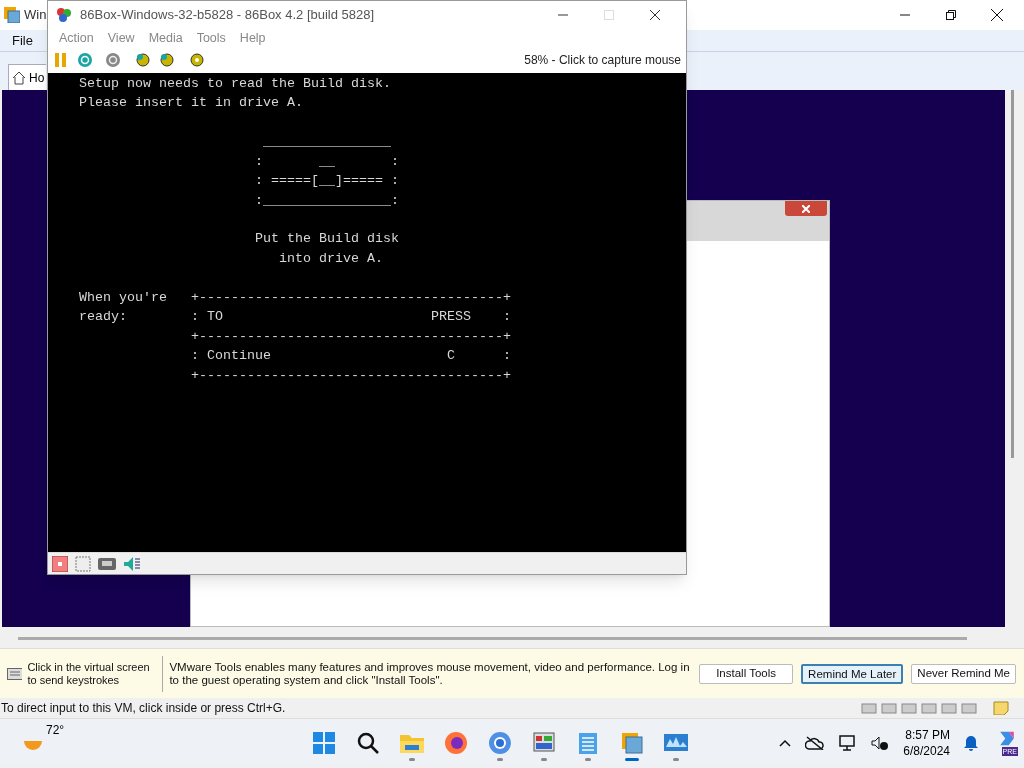  I want to click on console-line: :________________:, so click(326, 200).